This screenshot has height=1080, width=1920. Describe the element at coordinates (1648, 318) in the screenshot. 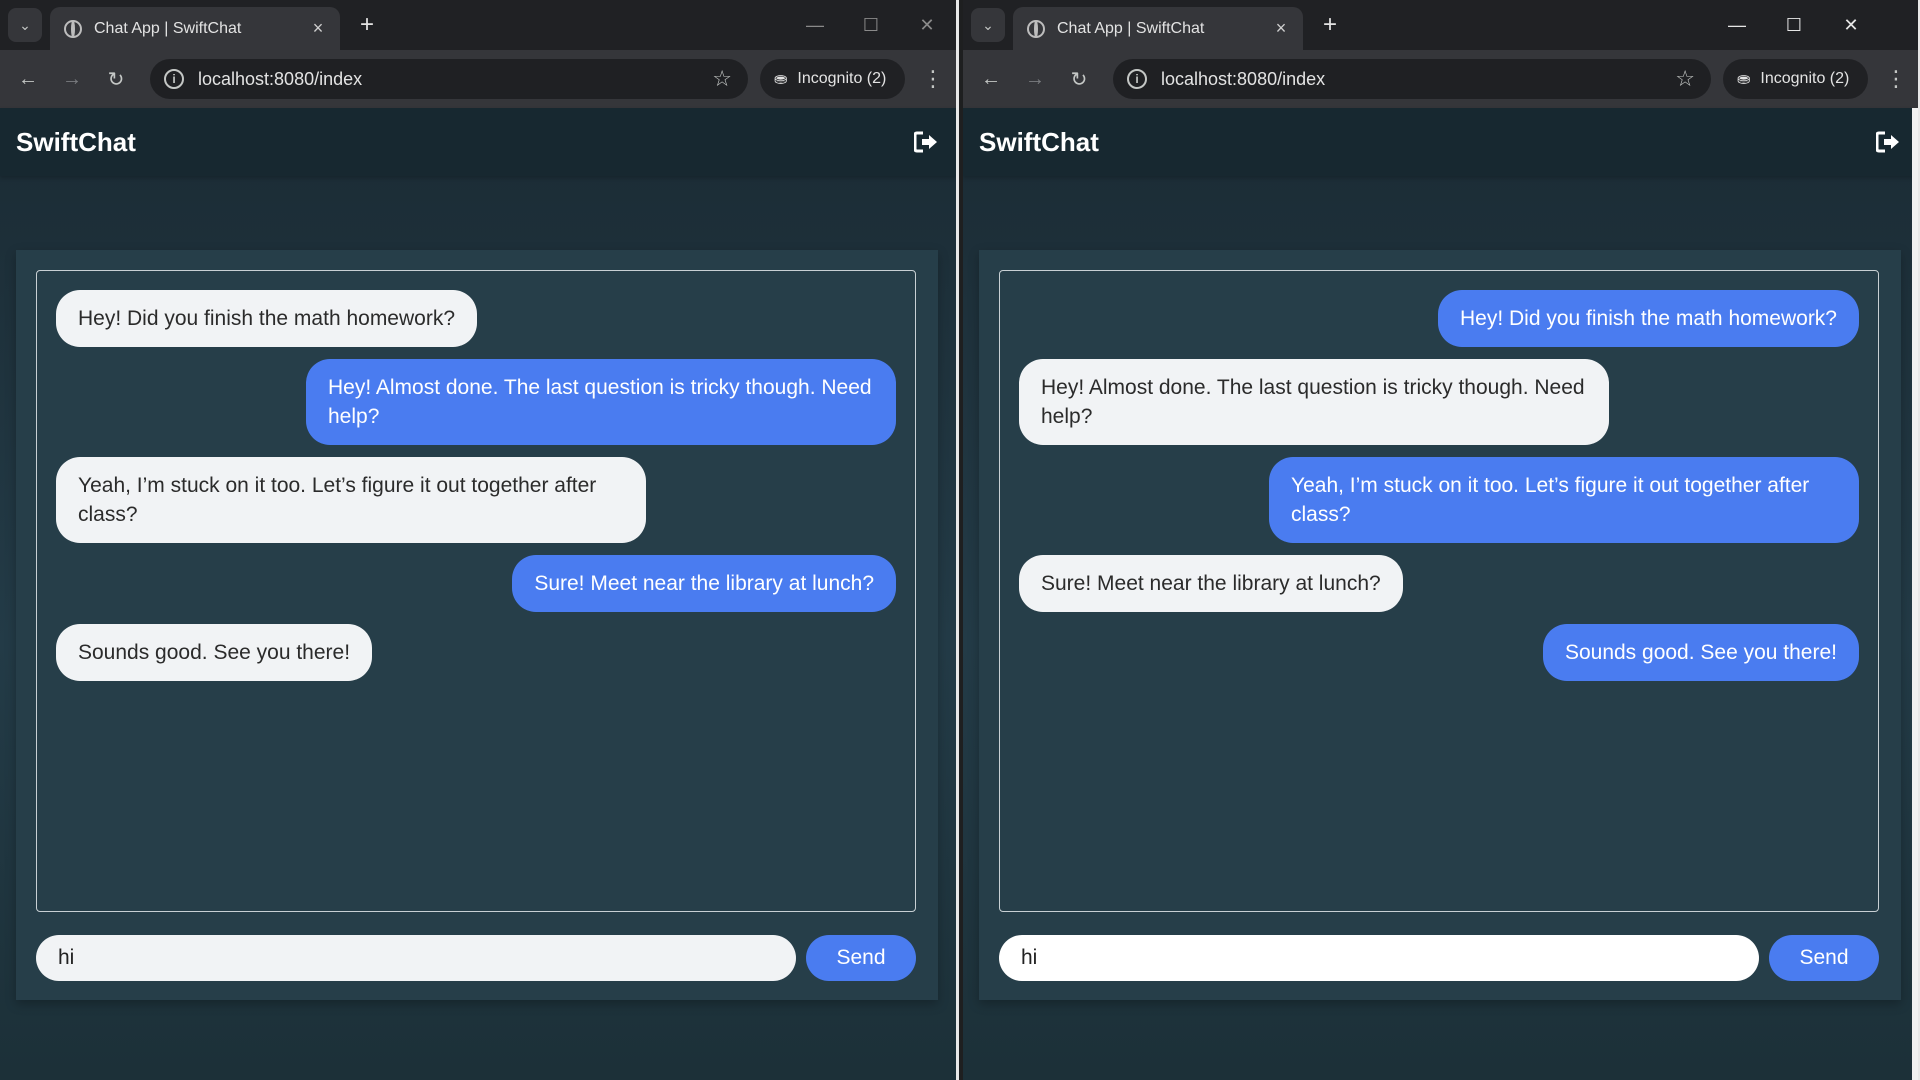

I see `message-bubble-sent: Hey! Did you finish the math homework?` at that location.